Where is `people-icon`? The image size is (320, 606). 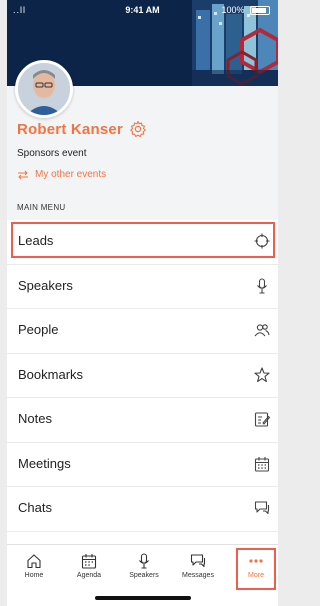 people-icon is located at coordinates (262, 330).